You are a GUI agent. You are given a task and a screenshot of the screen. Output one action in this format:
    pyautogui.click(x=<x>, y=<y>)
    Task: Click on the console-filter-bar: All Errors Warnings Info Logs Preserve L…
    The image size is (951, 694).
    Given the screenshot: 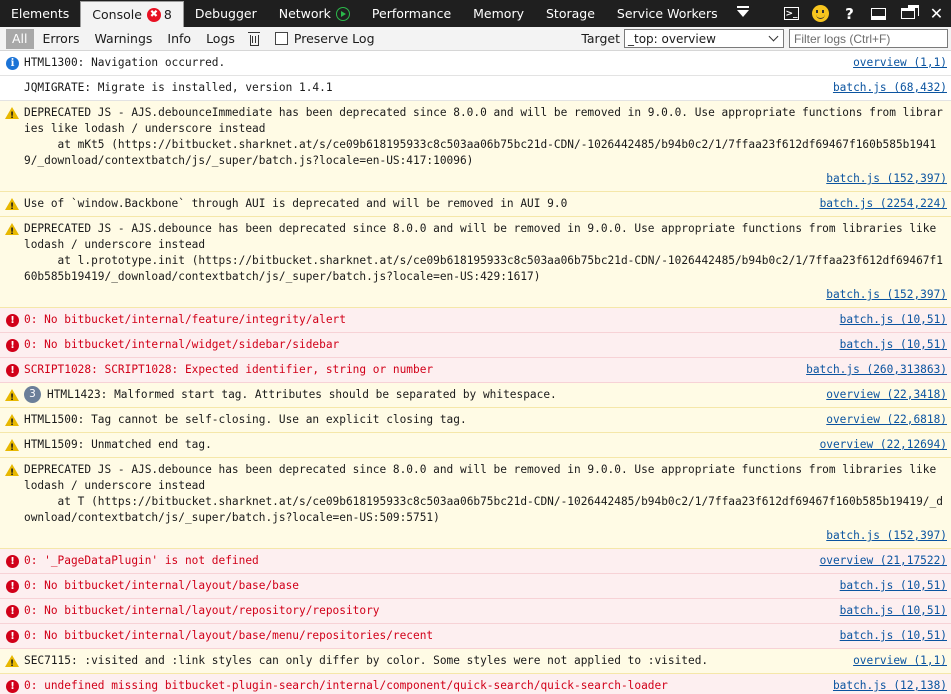 What is the action you would take?
    pyautogui.click(x=475, y=39)
    